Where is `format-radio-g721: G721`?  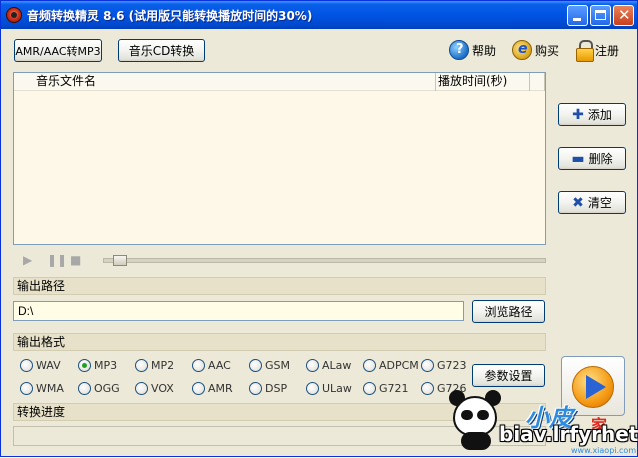
format-radio-g721: G721 is located at coordinates (386, 388).